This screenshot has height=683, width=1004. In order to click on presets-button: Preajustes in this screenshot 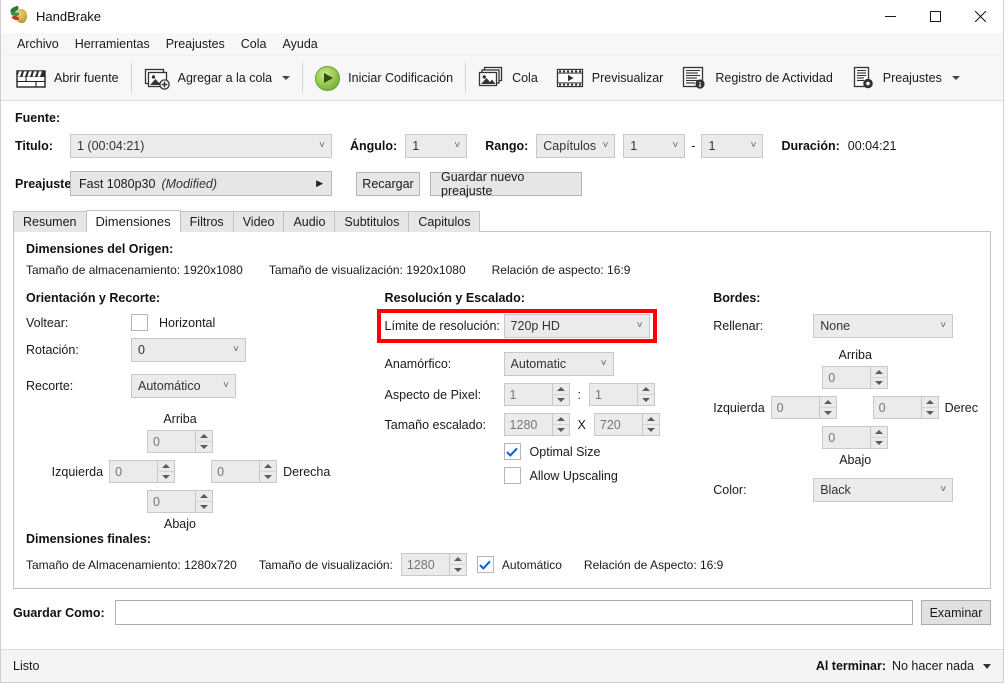, I will do `click(905, 78)`.